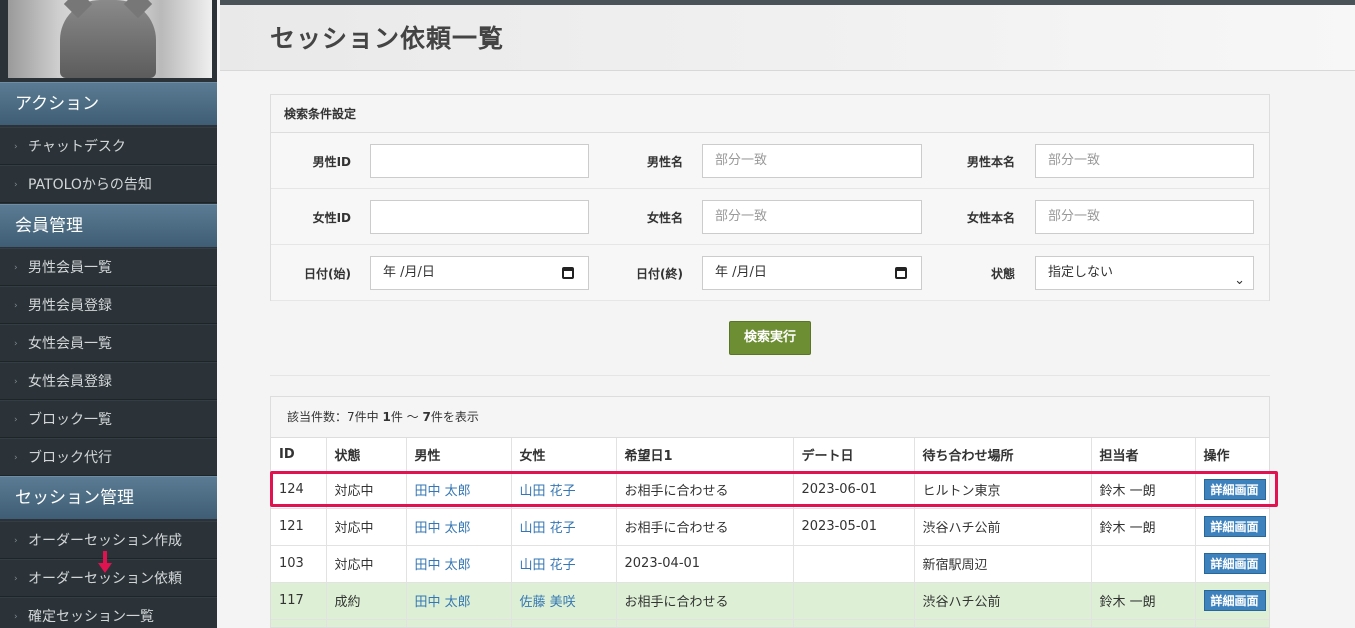 The height and width of the screenshot is (628, 1355). I want to click on sidebar-item-label: ブロック代行, so click(70, 458).